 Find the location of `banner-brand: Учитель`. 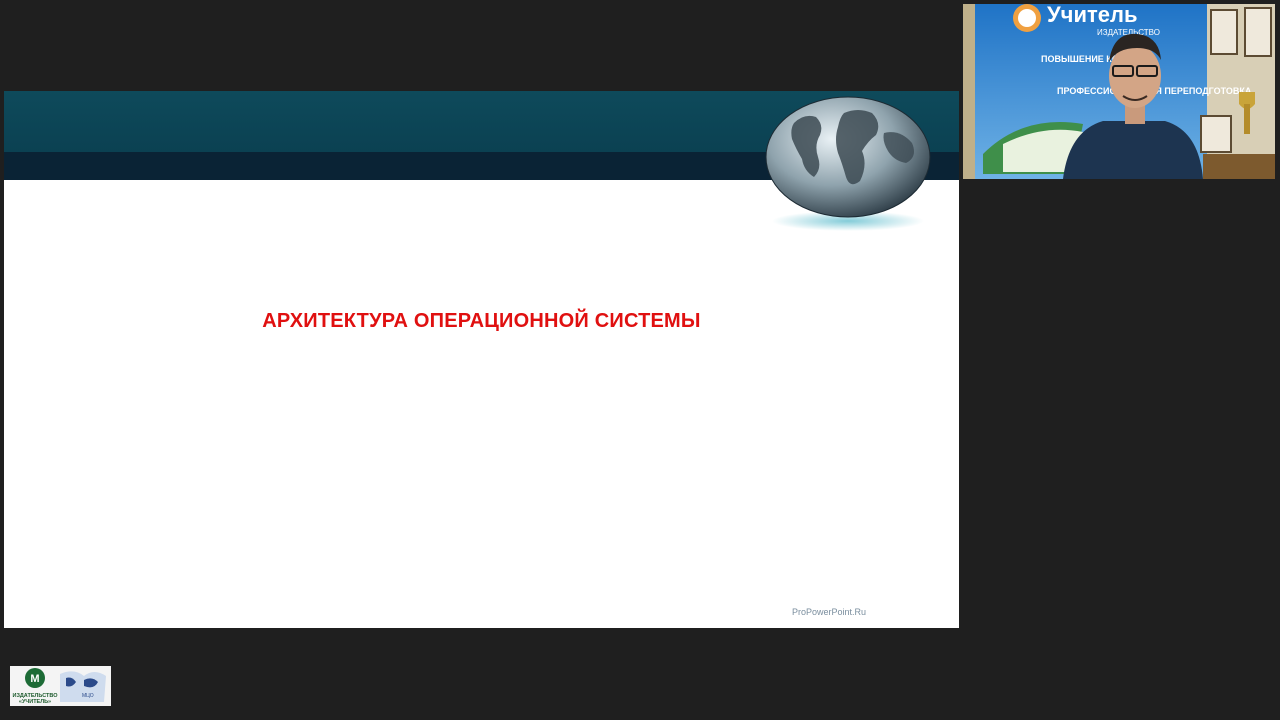

banner-brand: Учитель is located at coordinates (1092, 15).